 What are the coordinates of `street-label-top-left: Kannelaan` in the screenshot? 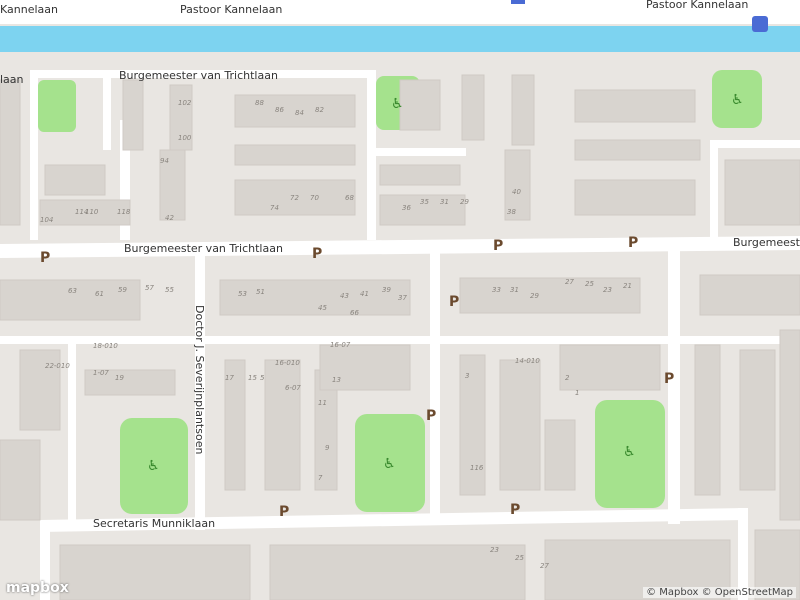 It's located at (29, 9).